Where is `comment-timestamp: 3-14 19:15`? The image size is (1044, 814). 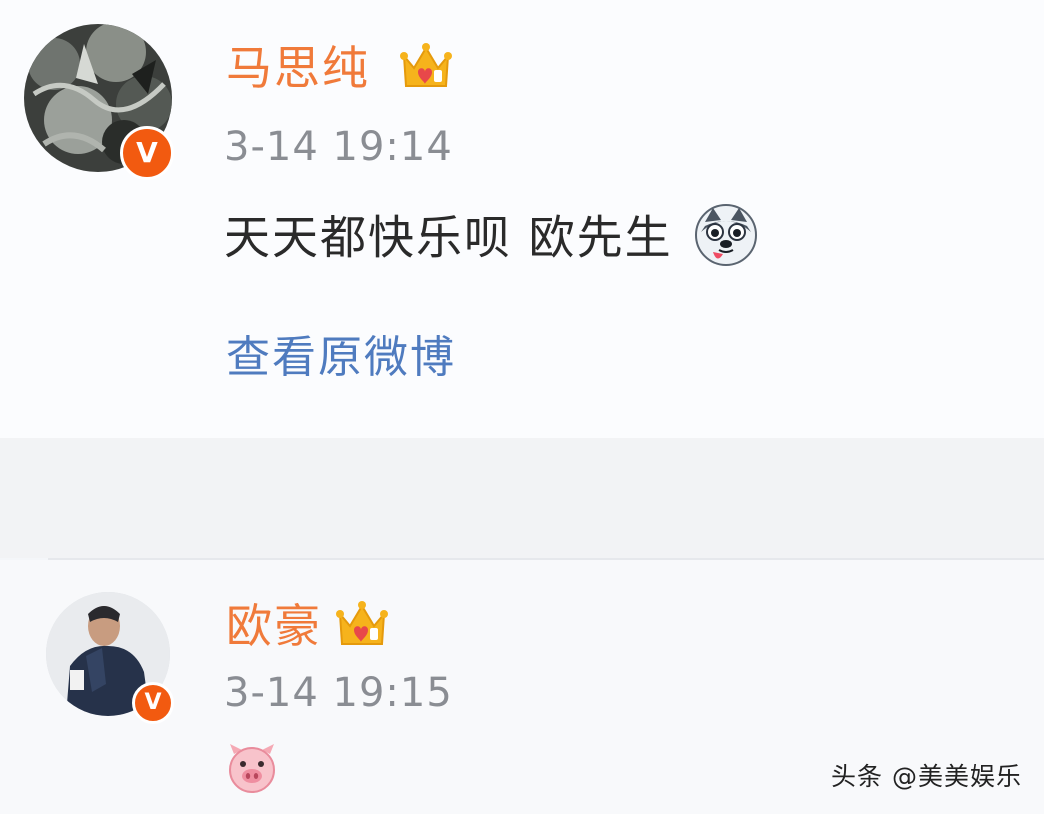 comment-timestamp: 3-14 19:15 is located at coordinates (338, 693).